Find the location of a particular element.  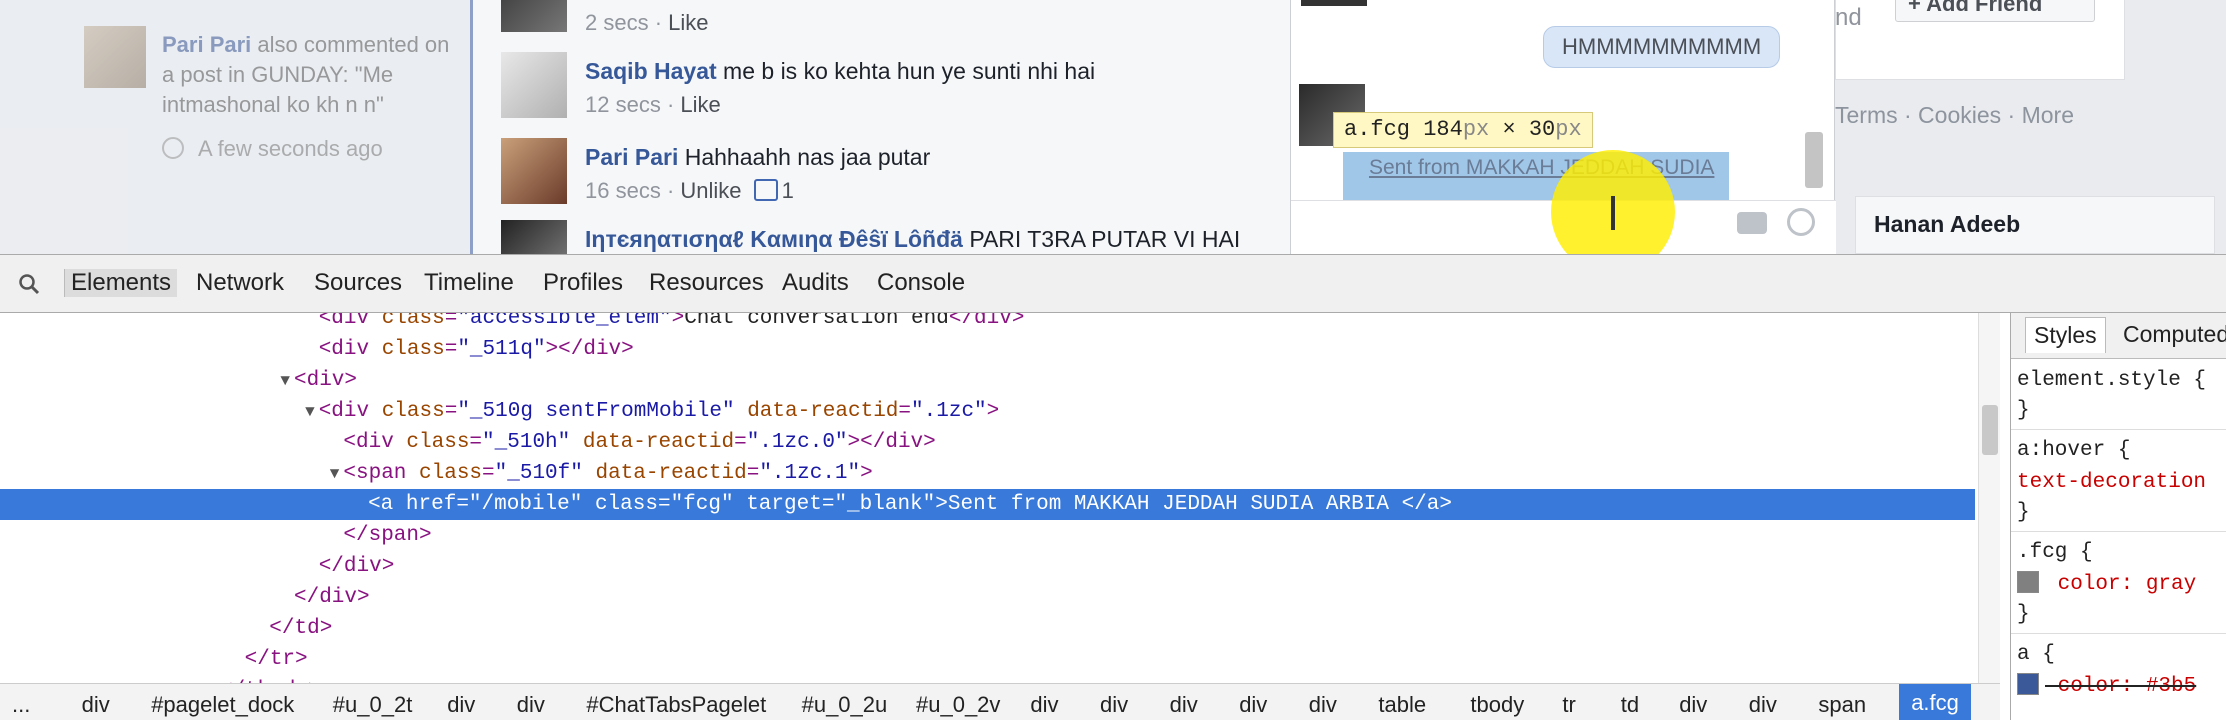

comment-meta: 12 secs · Like is located at coordinates (653, 104).